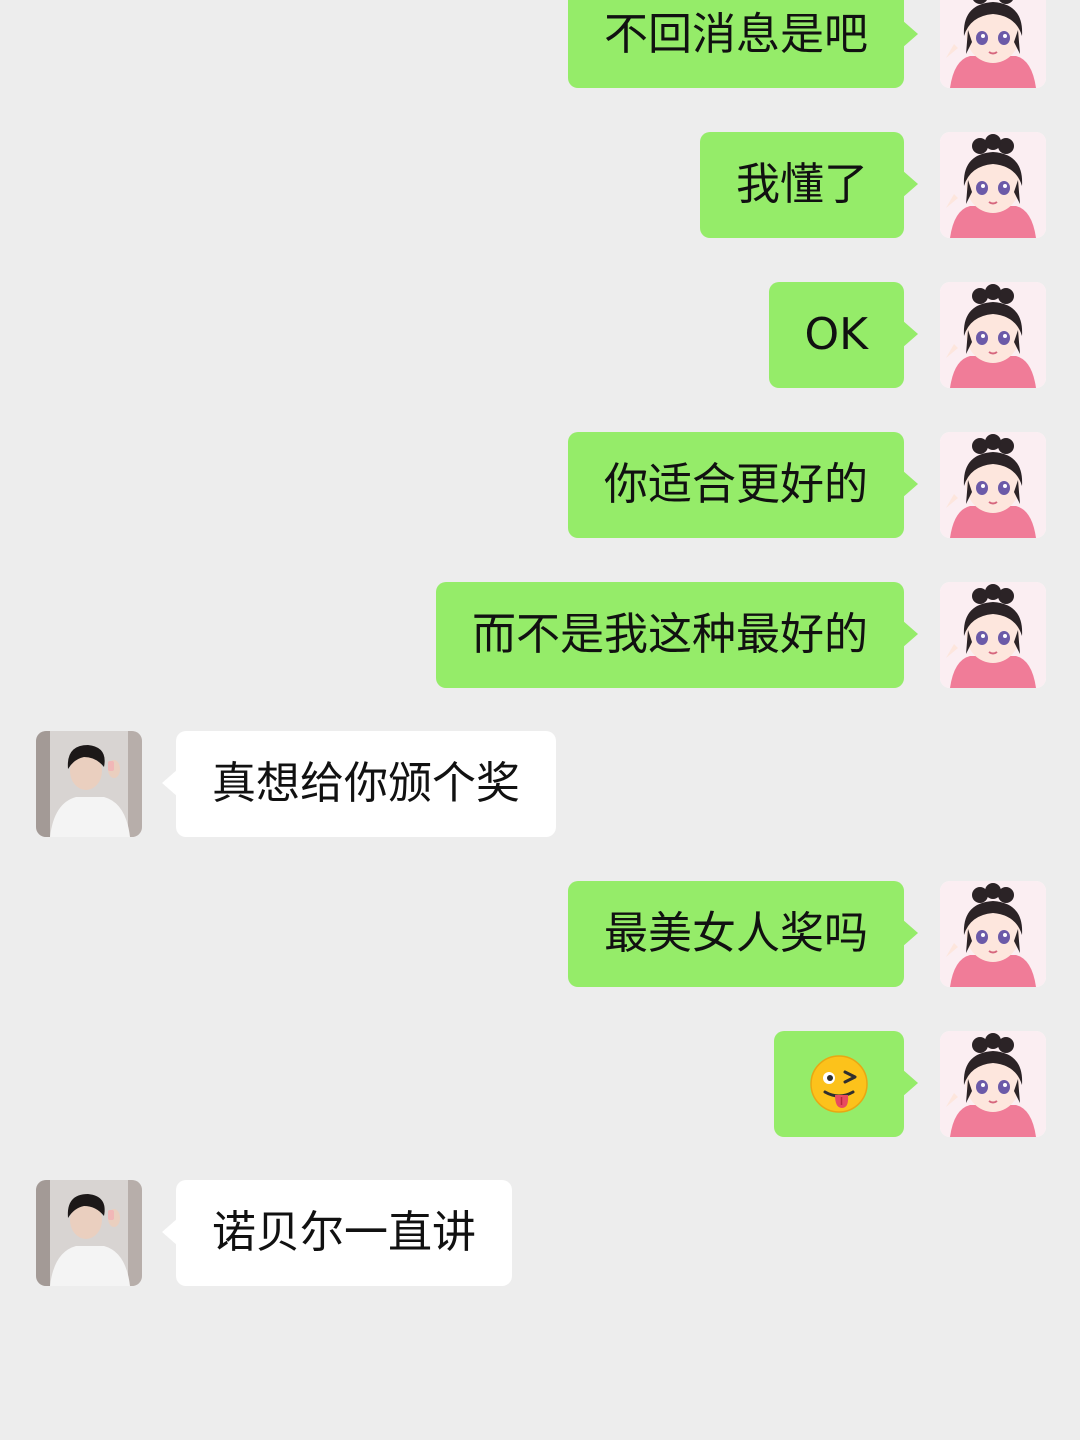 The height and width of the screenshot is (1440, 1080). I want to click on message-bubble-received: 真想给你颁个奖, so click(359, 784).